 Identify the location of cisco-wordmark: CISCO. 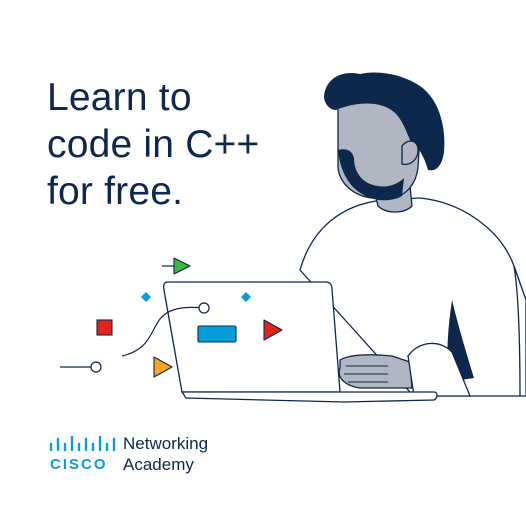
(79, 464).